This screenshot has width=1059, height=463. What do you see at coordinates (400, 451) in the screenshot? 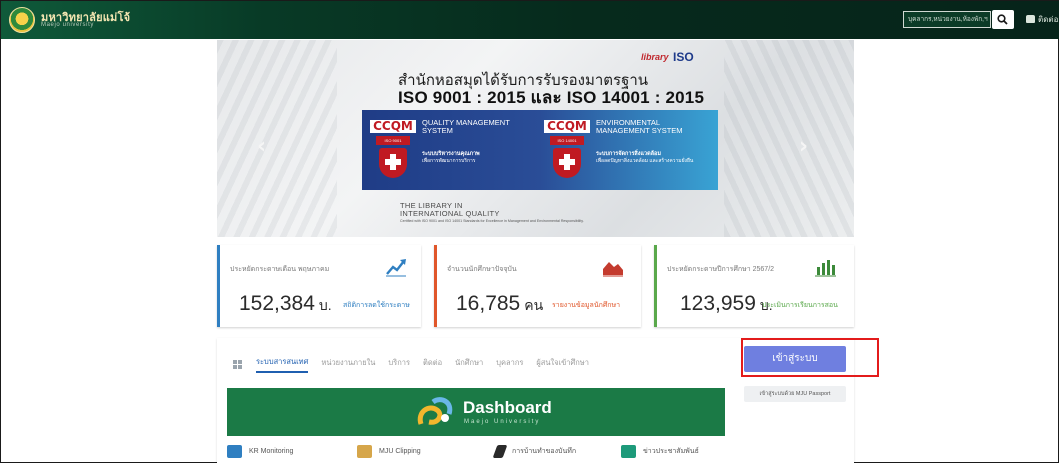
I see `quick-link-label: MJU Clipping` at bounding box center [400, 451].